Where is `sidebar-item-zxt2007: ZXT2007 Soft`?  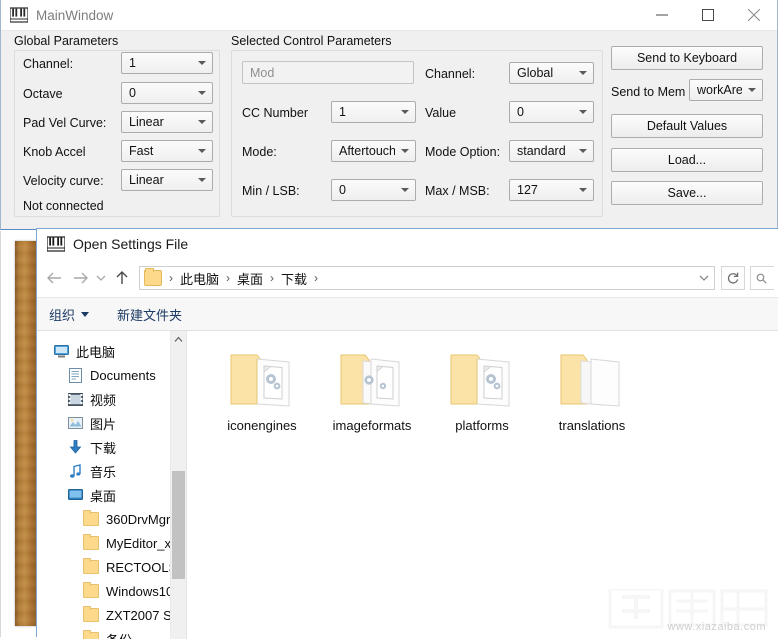 sidebar-item-zxt2007: ZXT2007 Soft is located at coordinates (111, 615).